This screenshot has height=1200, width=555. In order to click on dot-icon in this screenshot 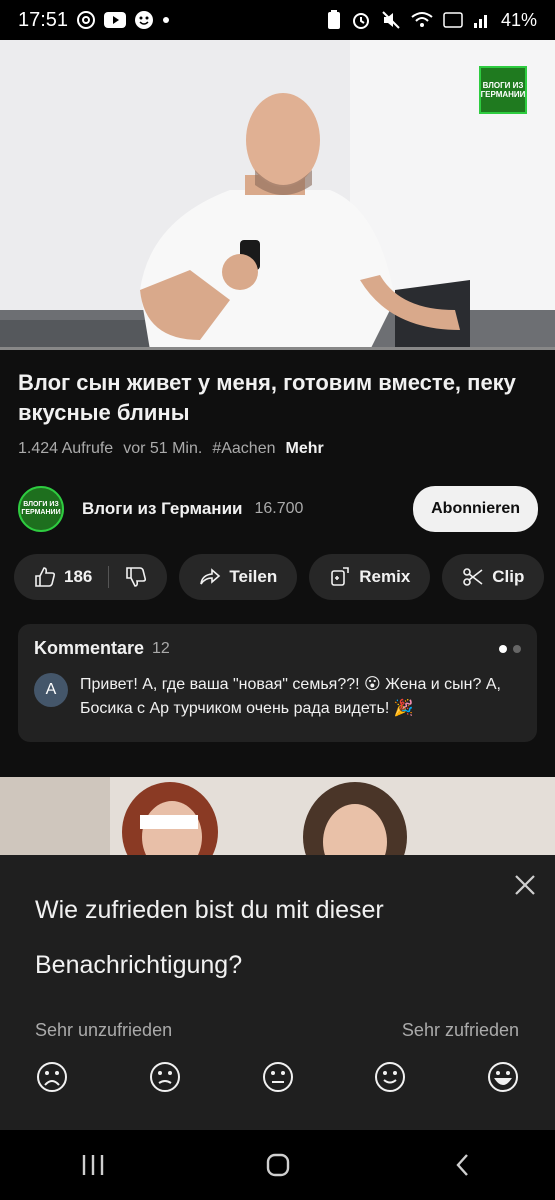, I will do `click(166, 20)`.